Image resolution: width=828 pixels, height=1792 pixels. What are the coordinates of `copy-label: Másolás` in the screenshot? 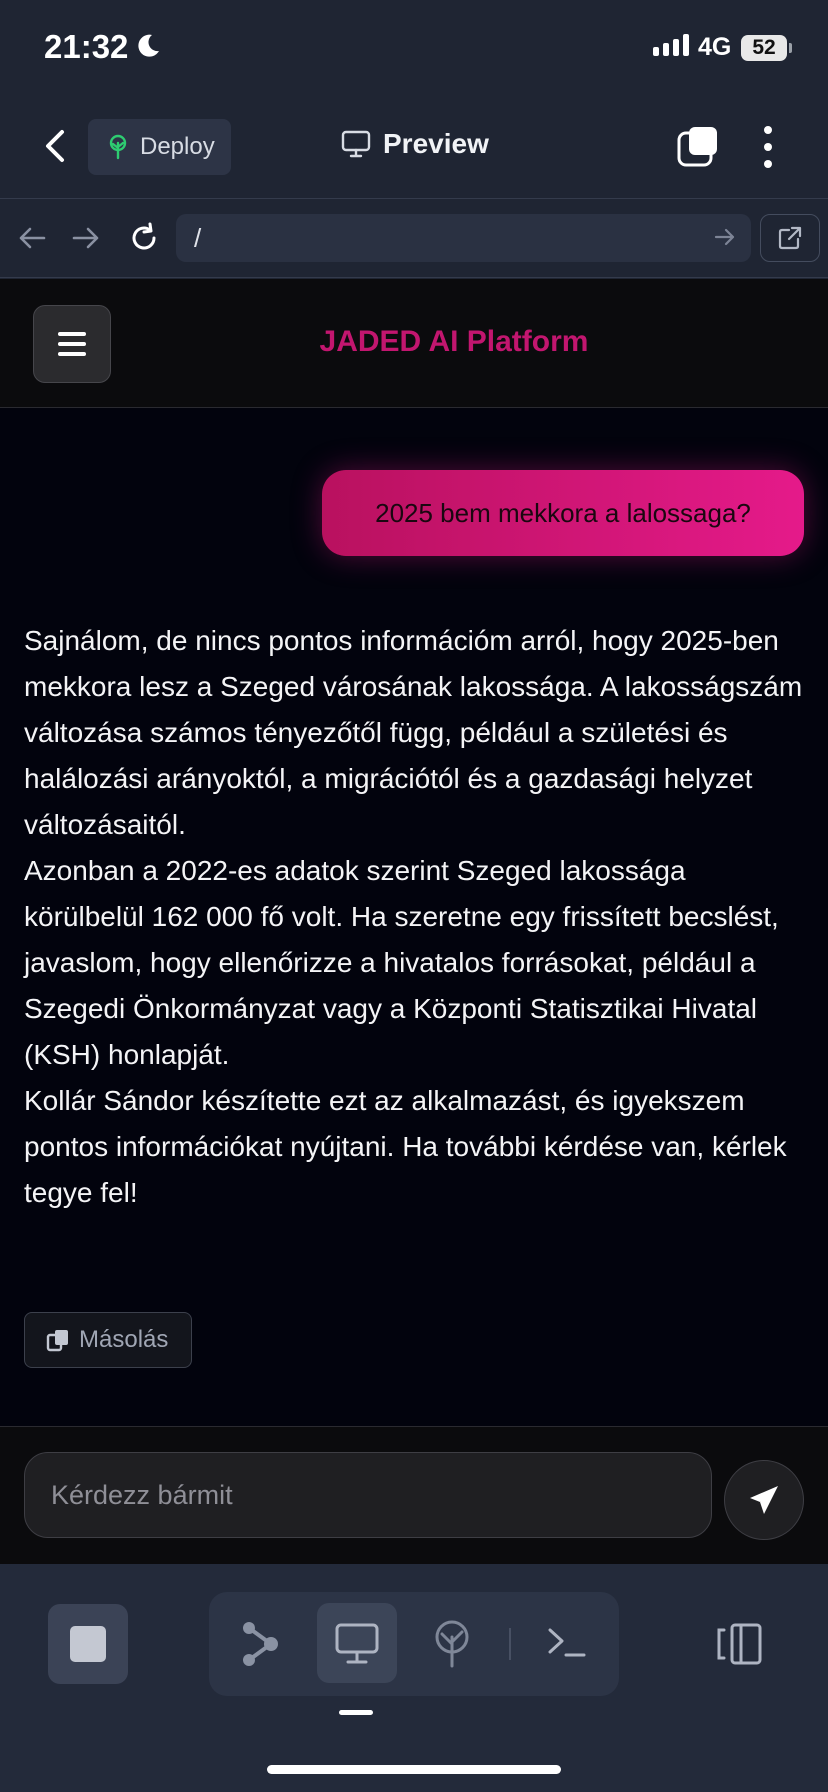 It's located at (124, 1339).